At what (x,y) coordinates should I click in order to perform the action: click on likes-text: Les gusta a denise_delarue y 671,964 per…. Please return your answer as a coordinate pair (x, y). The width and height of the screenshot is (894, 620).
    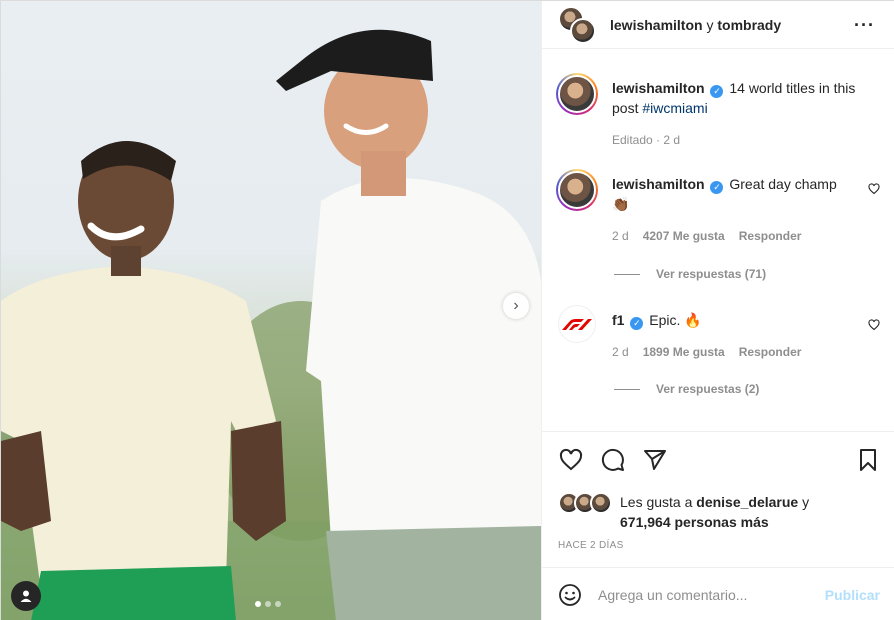
    Looking at the image, I should click on (714, 512).